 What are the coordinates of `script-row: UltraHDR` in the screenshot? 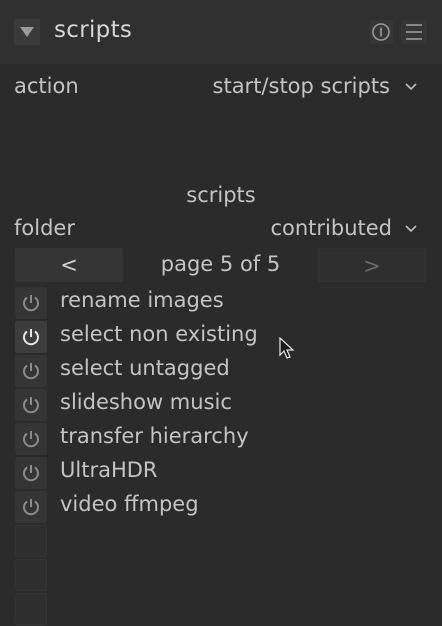 It's located at (215, 473).